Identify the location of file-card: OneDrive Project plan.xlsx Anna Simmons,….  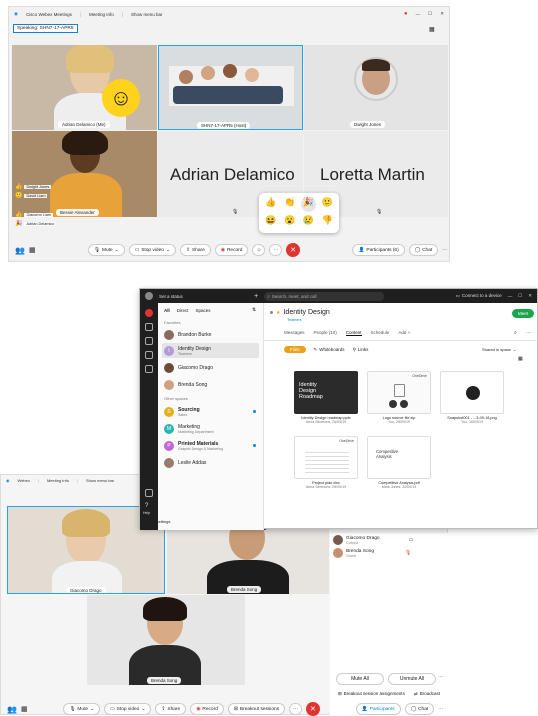
(326, 467).